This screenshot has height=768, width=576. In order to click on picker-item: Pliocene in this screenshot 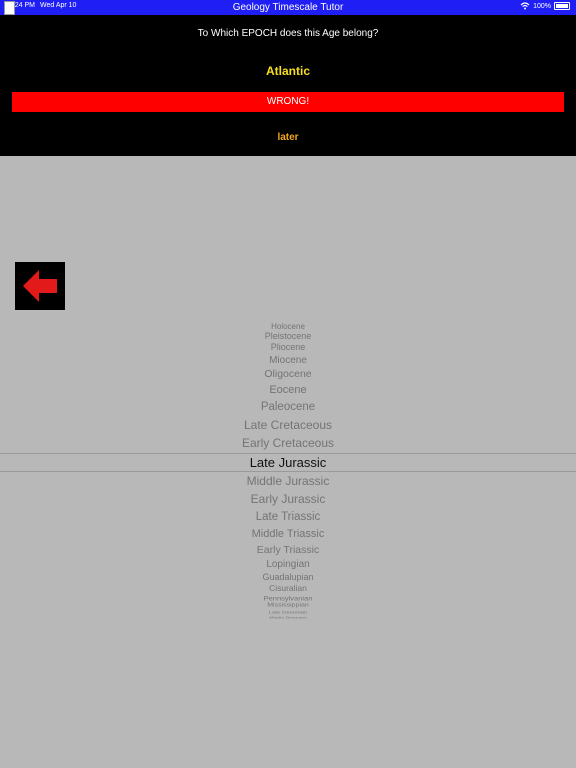, I will do `click(288, 347)`.